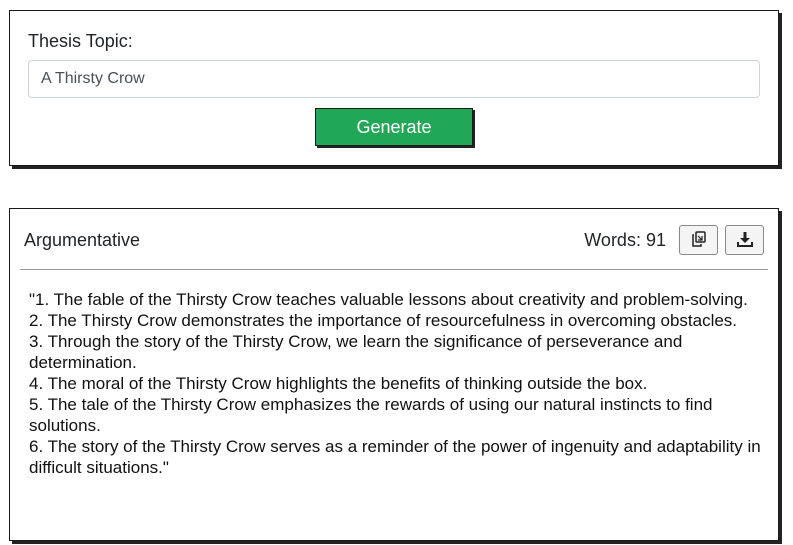  I want to click on word-count-value: 91, so click(655, 240).